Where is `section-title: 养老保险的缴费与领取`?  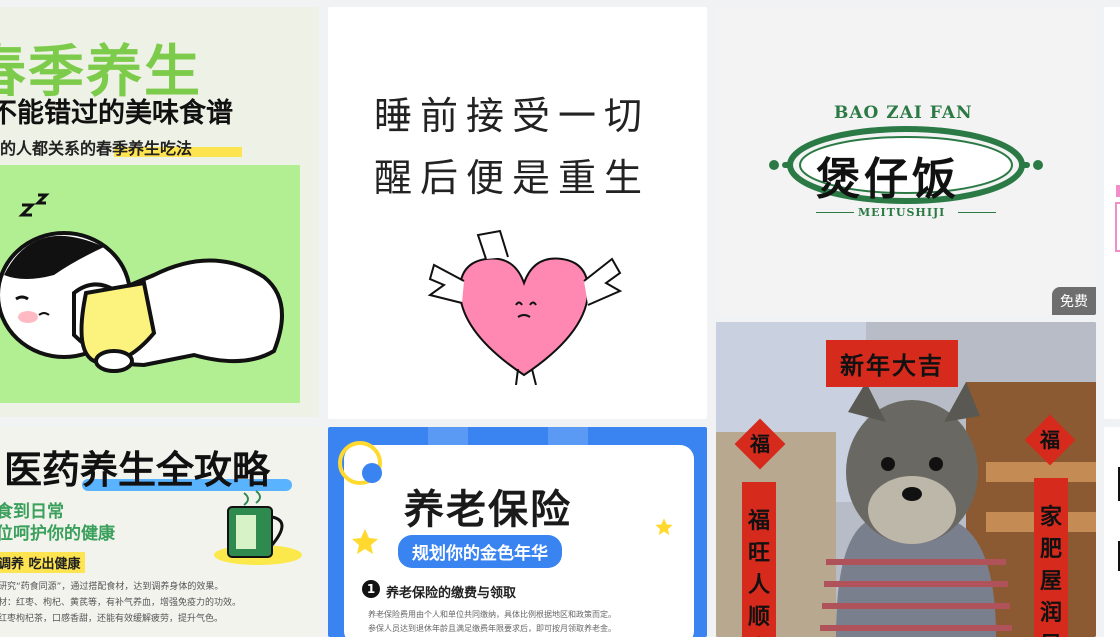 section-title: 养老保险的缴费与领取 is located at coordinates (451, 593).